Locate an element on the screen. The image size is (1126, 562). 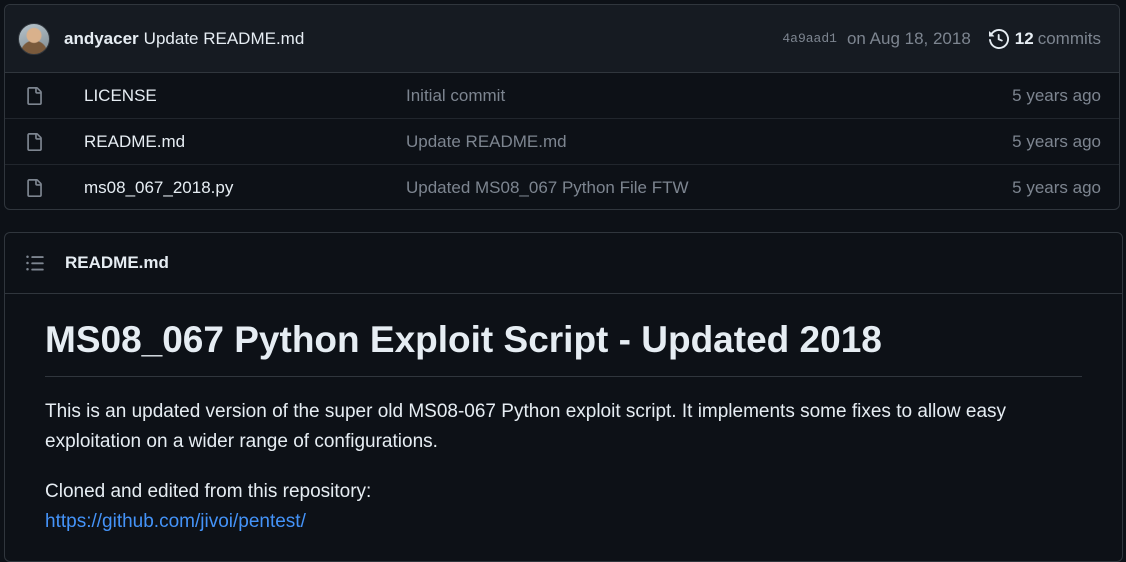
repository-link: https://github.com/jivoi/pentest/ is located at coordinates (175, 521).